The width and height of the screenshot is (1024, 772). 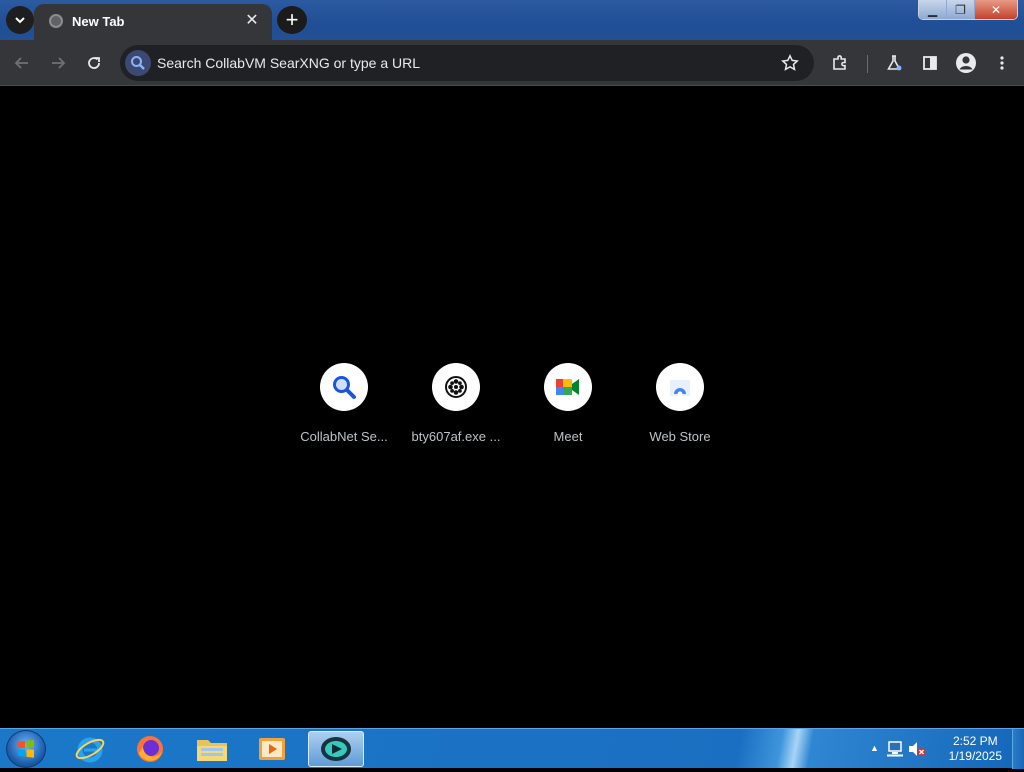 I want to click on film-reel-icon, so click(x=456, y=387).